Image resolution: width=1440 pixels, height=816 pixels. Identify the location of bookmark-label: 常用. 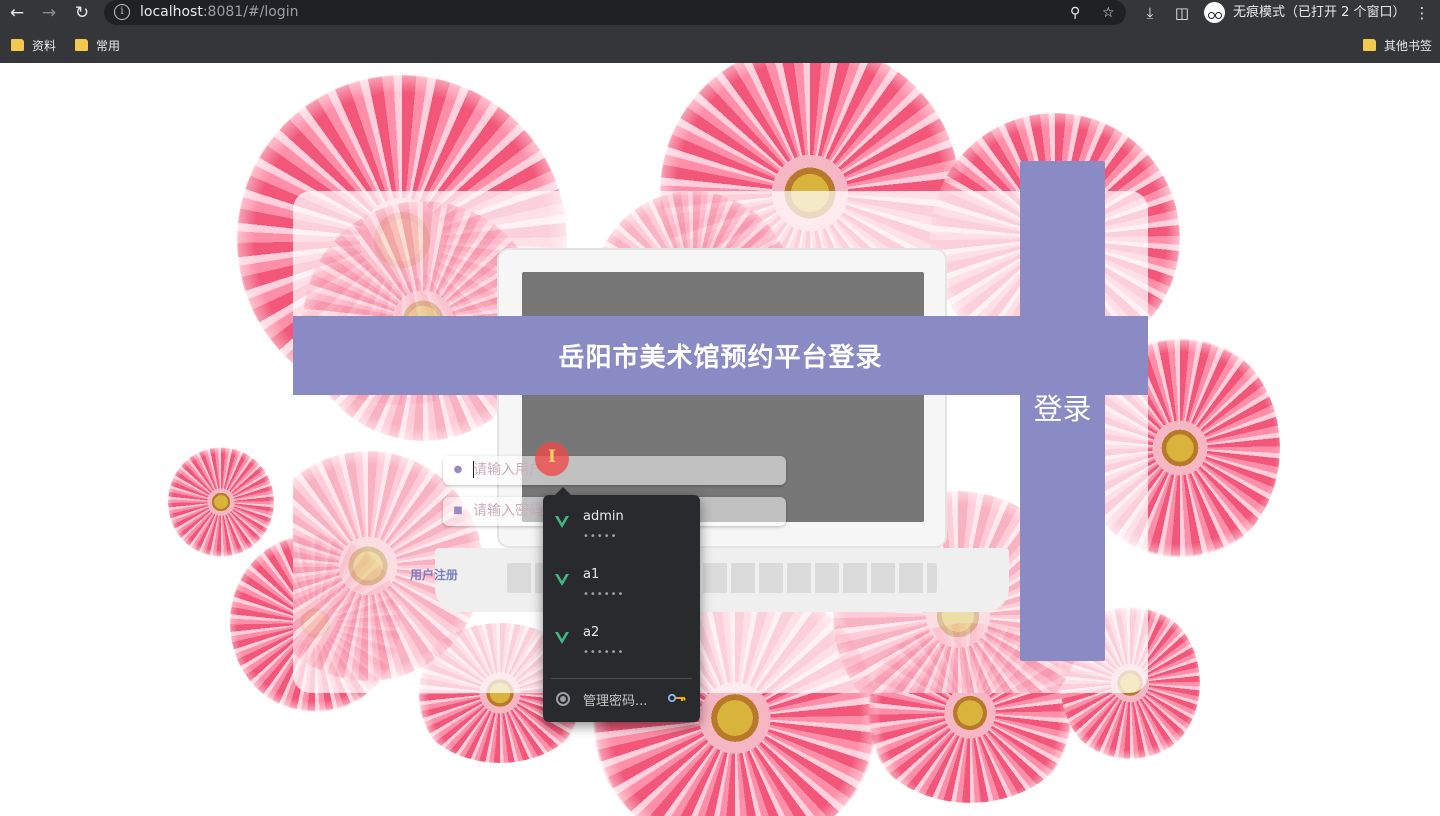
(108, 45).